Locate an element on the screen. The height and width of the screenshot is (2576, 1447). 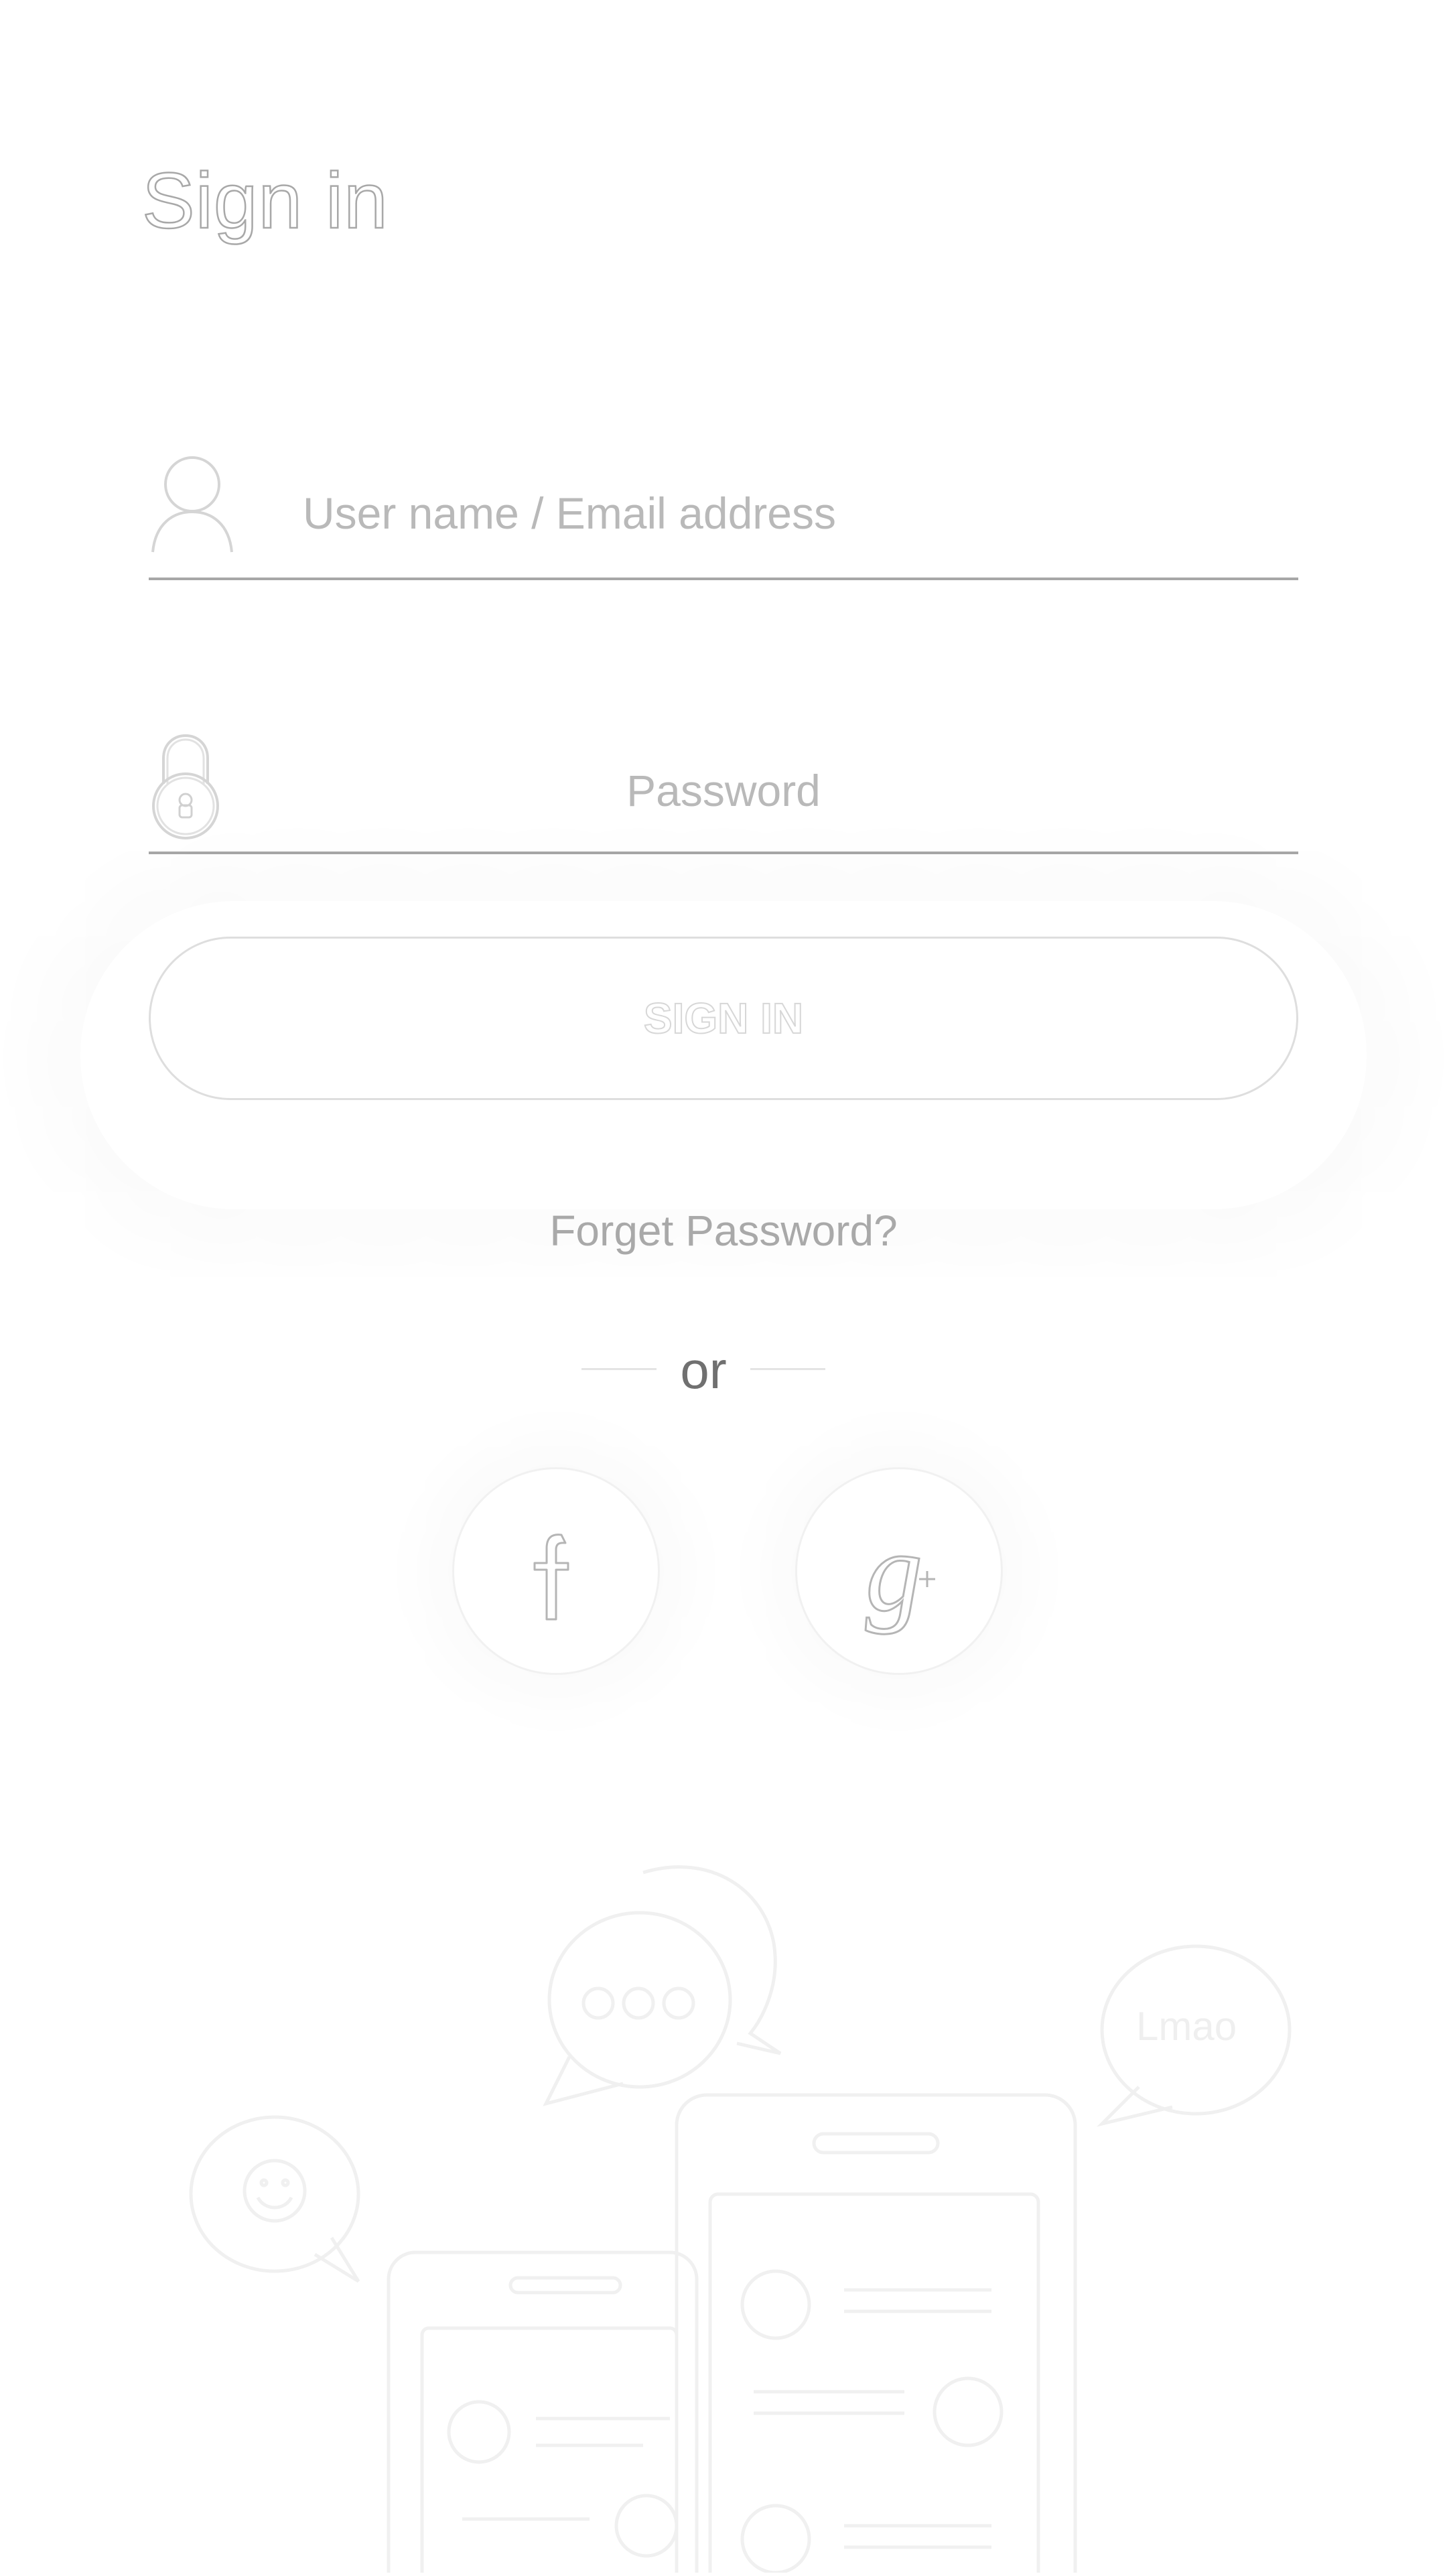
username-field: User name / Email address is located at coordinates (723, 511).